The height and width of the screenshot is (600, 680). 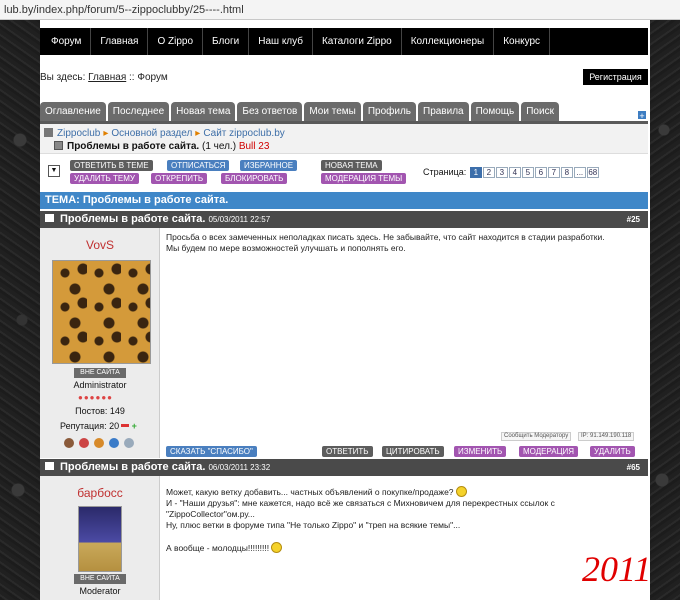 What do you see at coordinates (475, 172) in the screenshot?
I see `page-link: 1` at bounding box center [475, 172].